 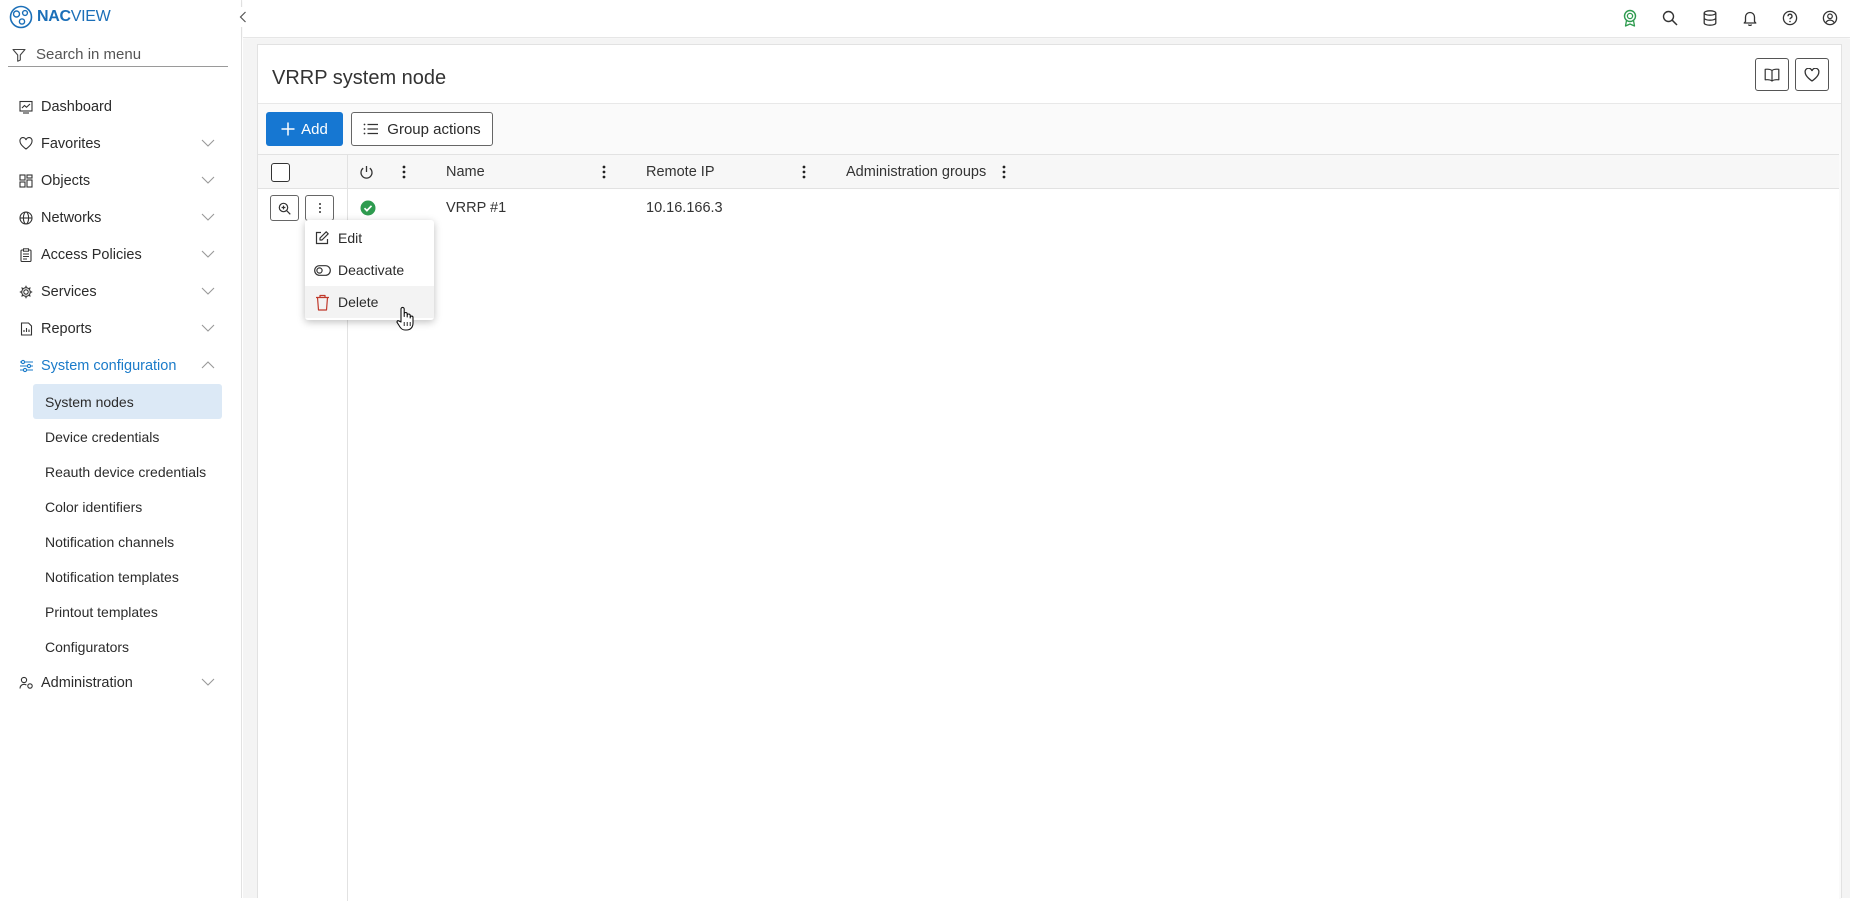 I want to click on sidebar-subitem-reauth-device-credentials: Reauth device credentials, so click(x=127, y=471).